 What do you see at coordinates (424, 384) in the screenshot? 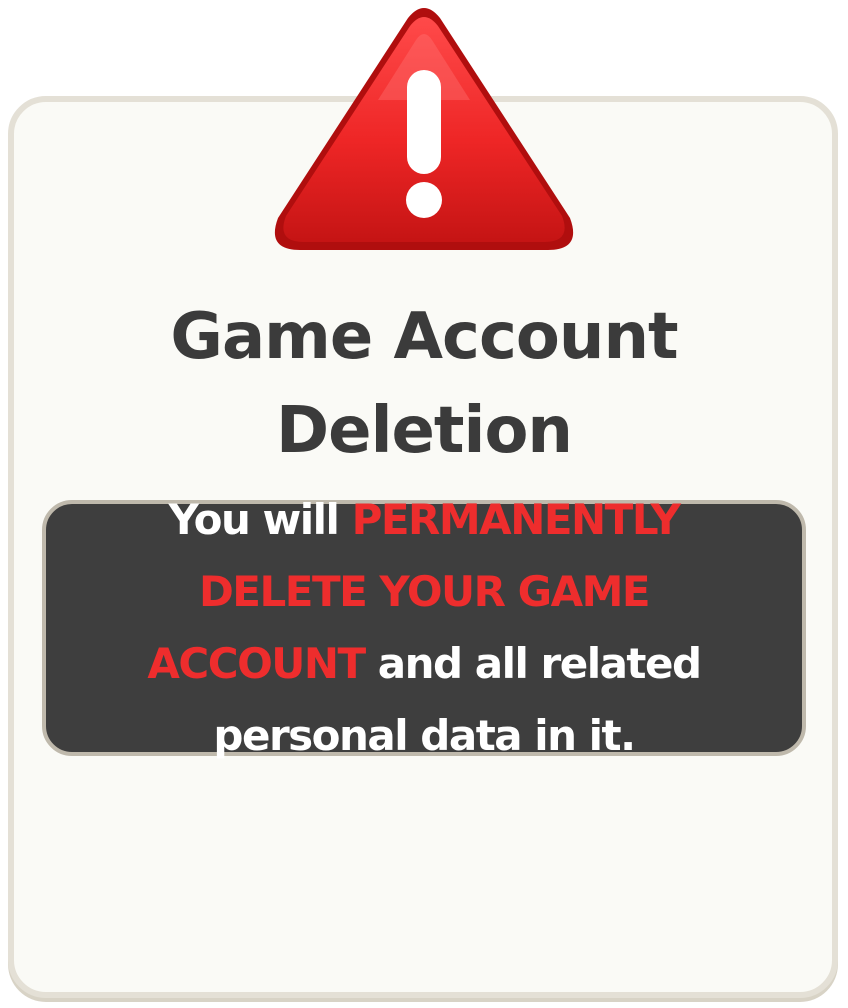
I see `dialog-title: Game Account Deletion` at bounding box center [424, 384].